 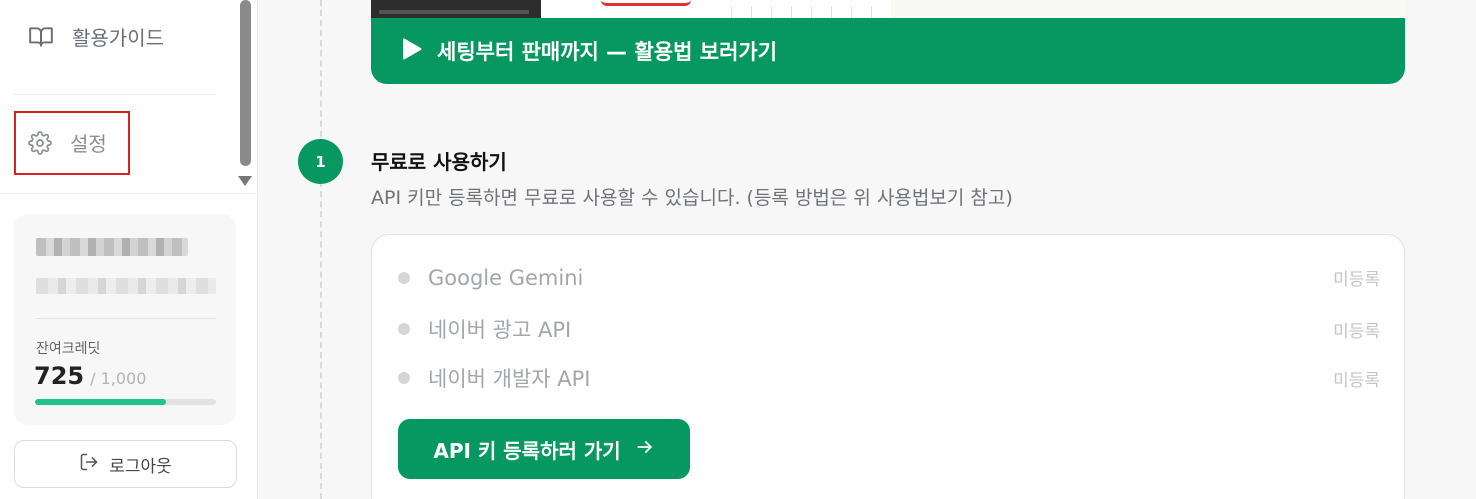 I want to click on credit-total: / 1,000, so click(x=118, y=378).